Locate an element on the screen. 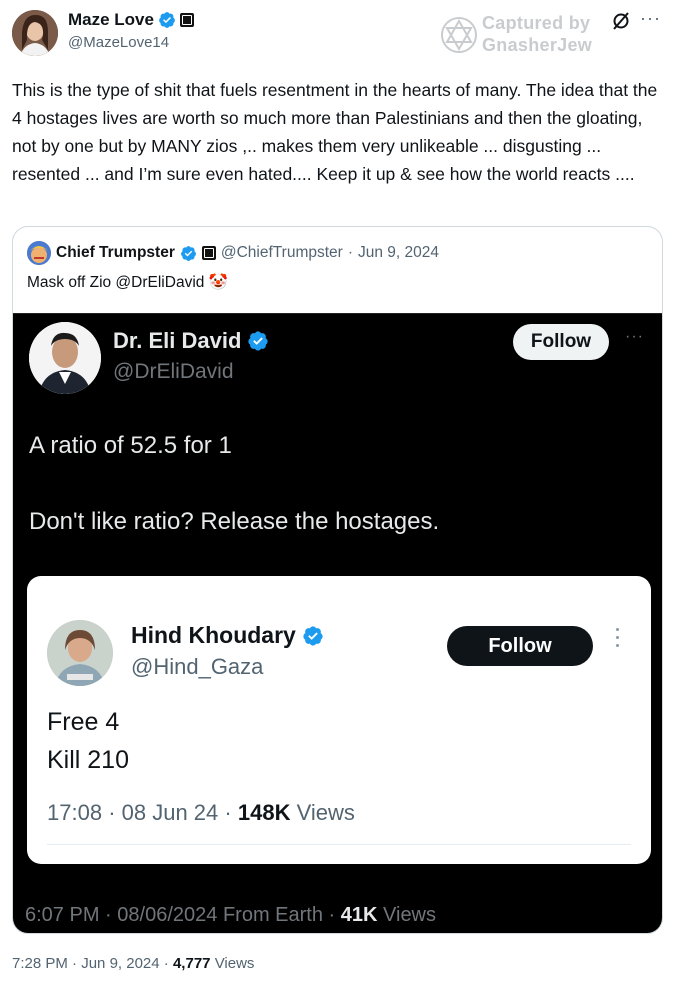 This screenshot has width=680, height=985. inner-author-handle: @Hind_Gaza is located at coordinates (197, 666).